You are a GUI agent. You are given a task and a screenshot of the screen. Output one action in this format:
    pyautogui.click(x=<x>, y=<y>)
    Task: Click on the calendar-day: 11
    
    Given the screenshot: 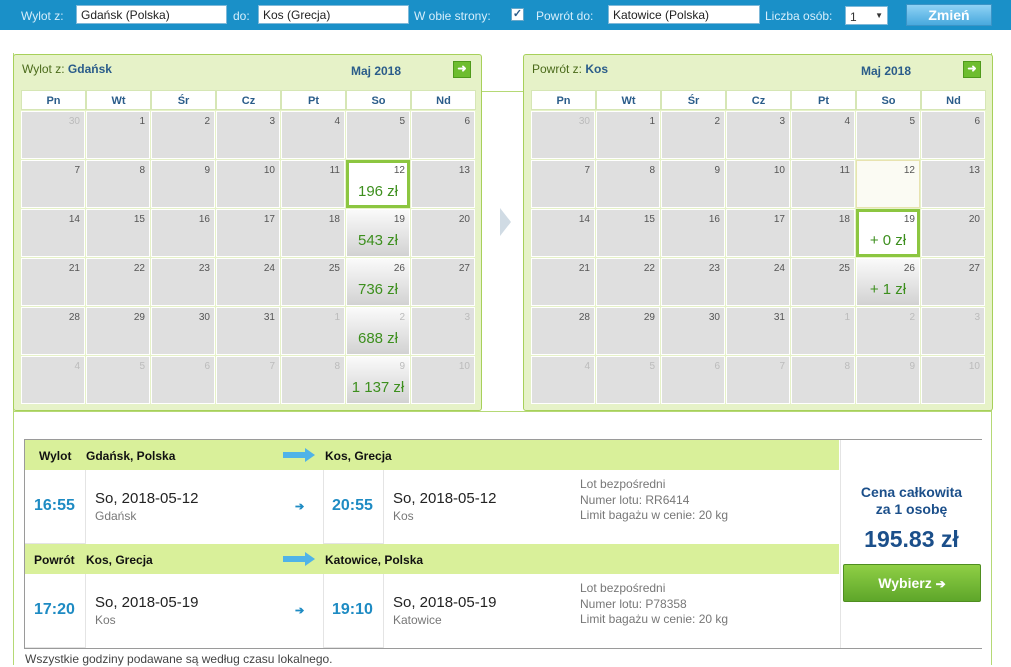 What is the action you would take?
    pyautogui.click(x=823, y=184)
    